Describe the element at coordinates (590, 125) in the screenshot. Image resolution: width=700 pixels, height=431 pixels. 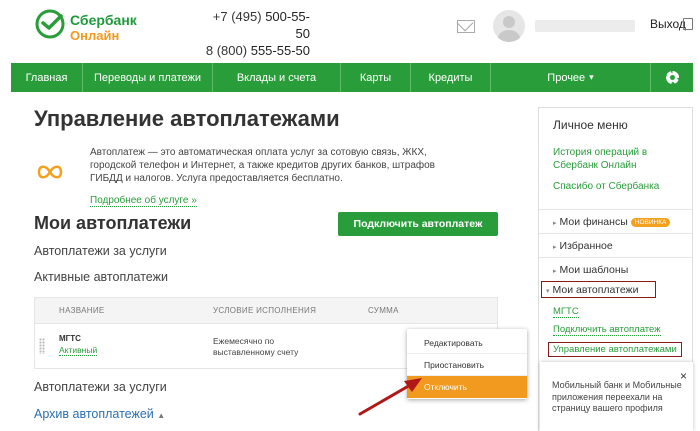
I see `personal-menu-title: Личное меню` at that location.